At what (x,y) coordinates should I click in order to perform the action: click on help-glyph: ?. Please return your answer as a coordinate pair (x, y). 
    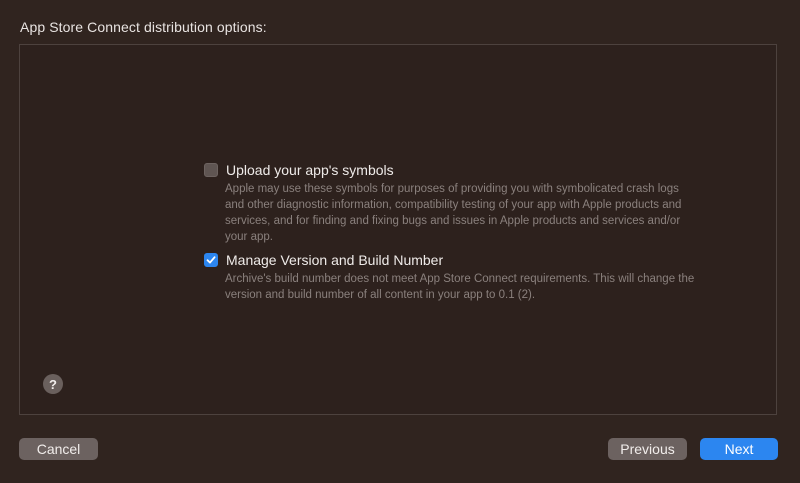
    Looking at the image, I should click on (53, 384).